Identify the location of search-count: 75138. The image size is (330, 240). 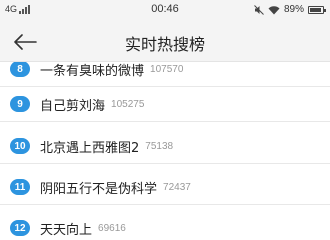
(159, 146).